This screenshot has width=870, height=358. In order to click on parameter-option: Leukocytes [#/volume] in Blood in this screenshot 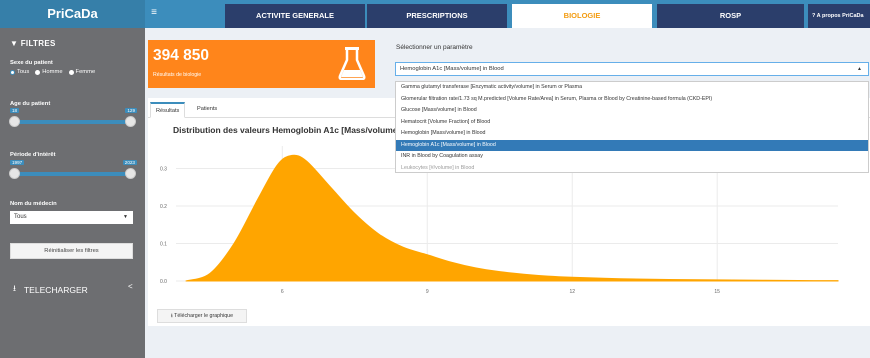, I will do `click(632, 168)`.